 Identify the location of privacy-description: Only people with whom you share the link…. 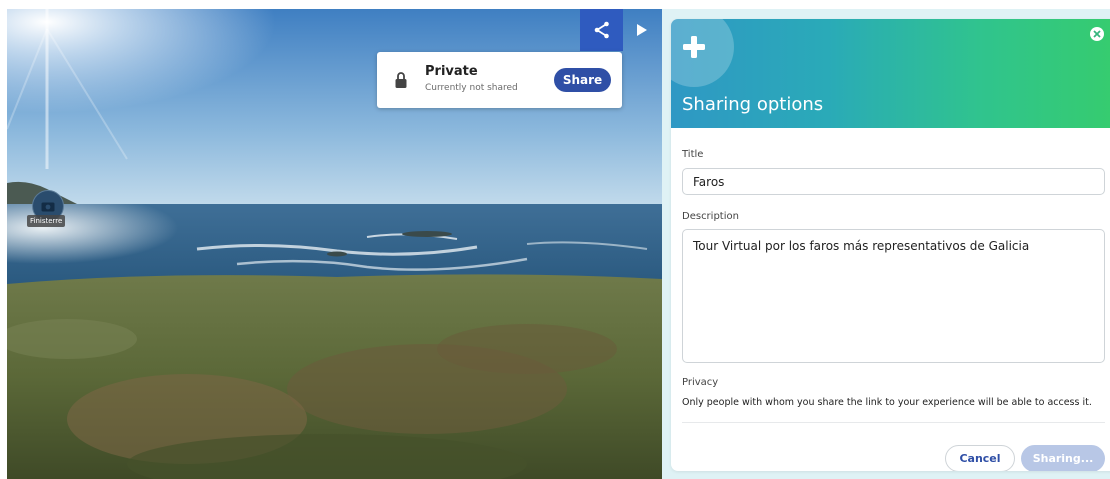
(887, 402).